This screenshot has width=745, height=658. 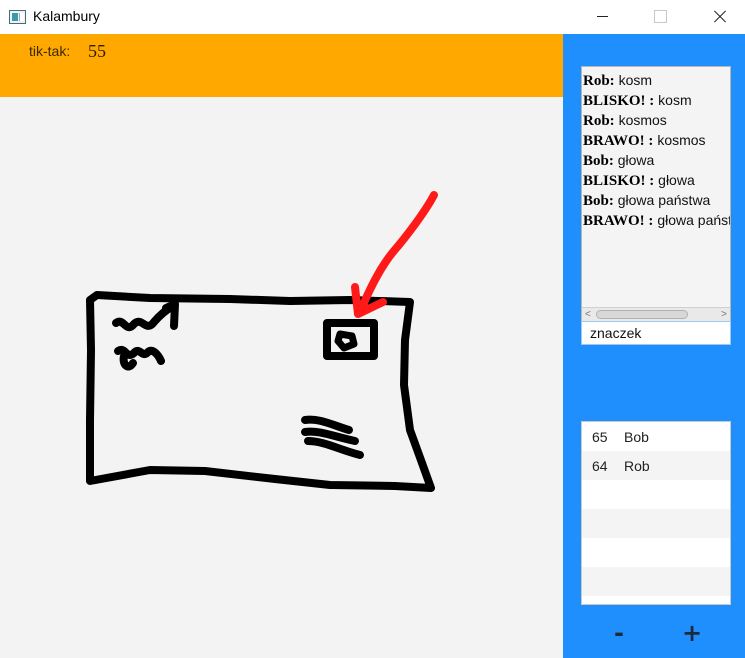 I want to click on player-name: Bob, so click(x=636, y=437).